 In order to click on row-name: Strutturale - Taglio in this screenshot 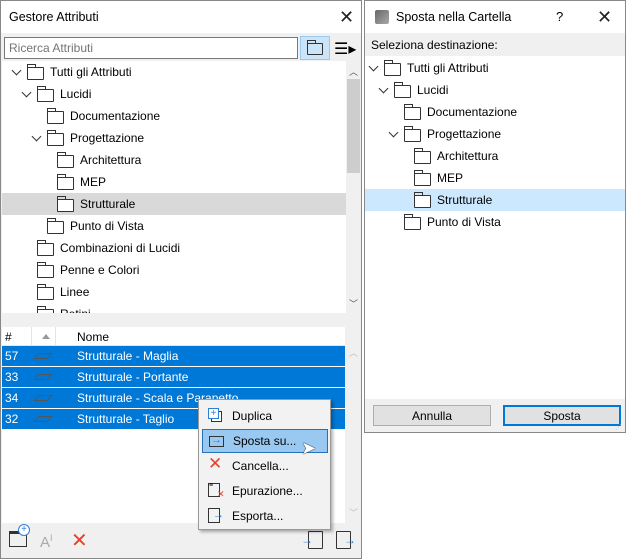, I will do `click(126, 419)`.